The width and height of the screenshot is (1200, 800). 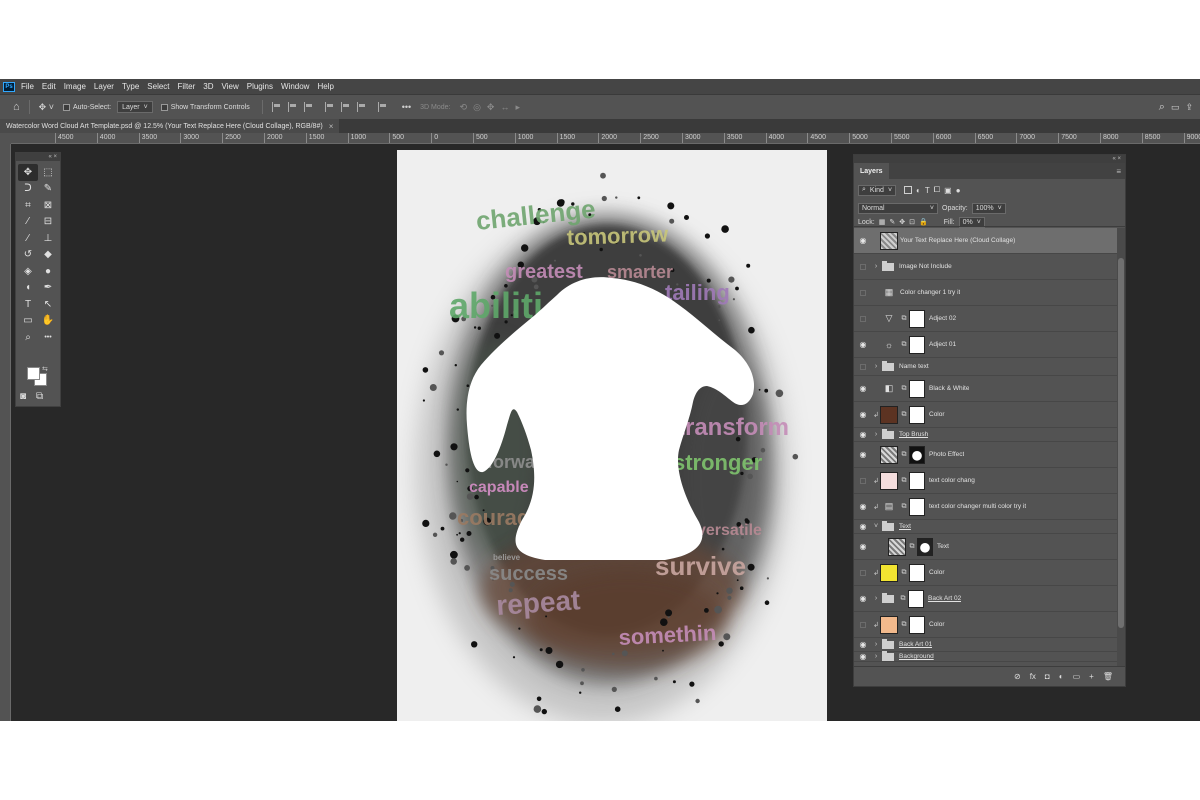 What do you see at coordinates (1033, 676) in the screenshot?
I see `fx-icon: fx` at bounding box center [1033, 676].